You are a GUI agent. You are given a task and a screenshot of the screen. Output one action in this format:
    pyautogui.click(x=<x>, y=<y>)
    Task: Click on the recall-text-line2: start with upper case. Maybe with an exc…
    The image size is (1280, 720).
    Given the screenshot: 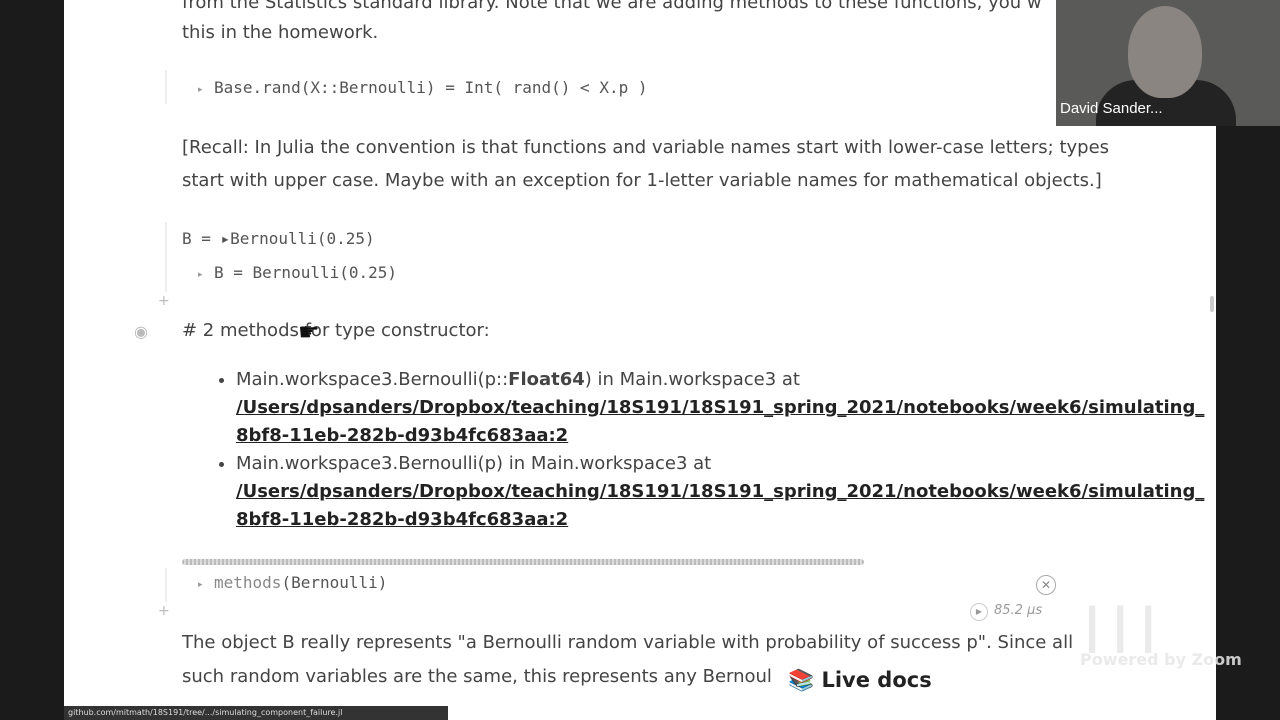 What is the action you would take?
    pyautogui.click(x=642, y=180)
    